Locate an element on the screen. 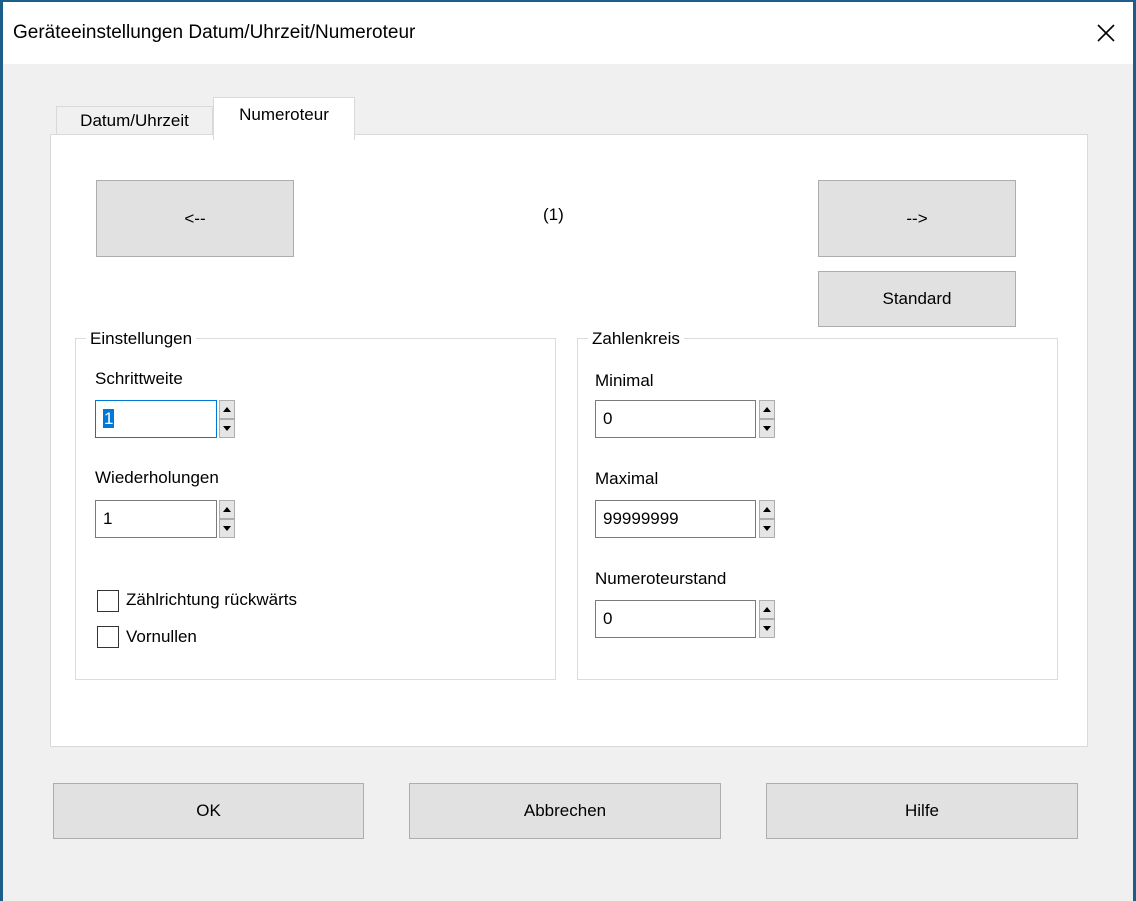 The image size is (1136, 901). maximal-value: 99999999 is located at coordinates (641, 518).